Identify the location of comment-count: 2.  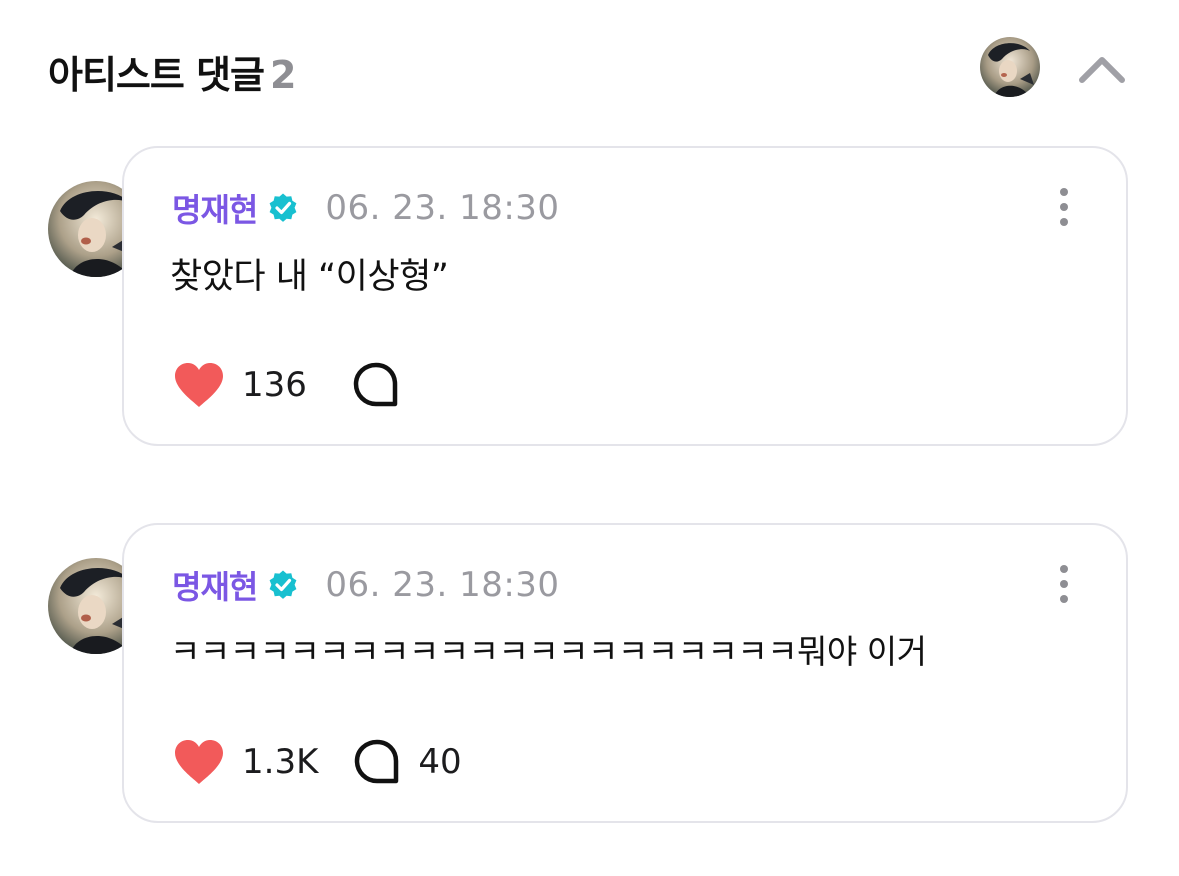
(283, 75).